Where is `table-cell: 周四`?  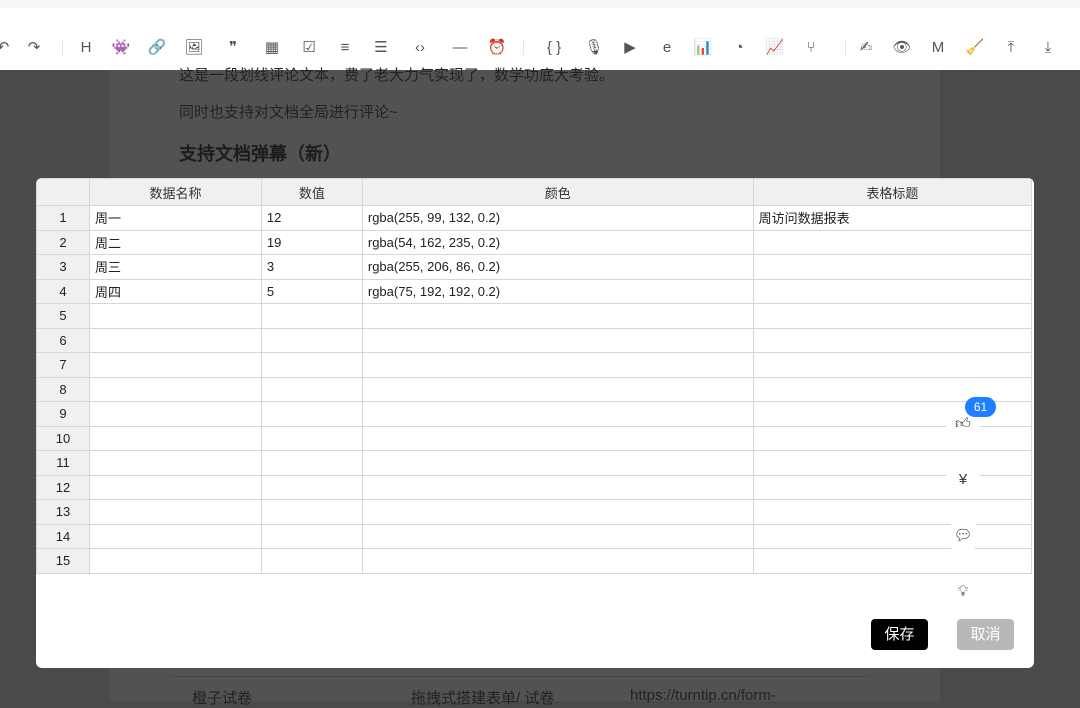 table-cell: 周四 is located at coordinates (175, 291).